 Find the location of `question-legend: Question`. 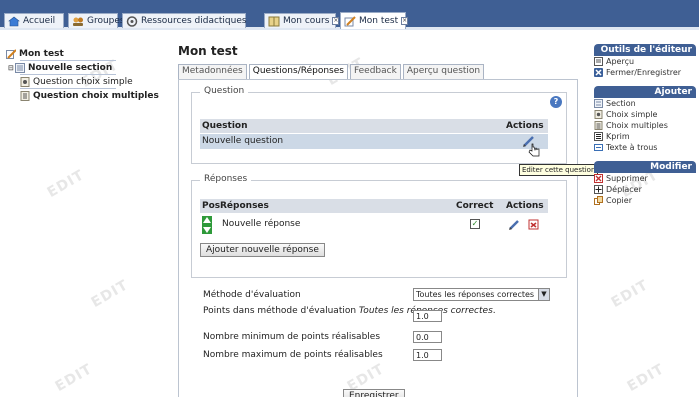

question-legend: Question is located at coordinates (224, 91).